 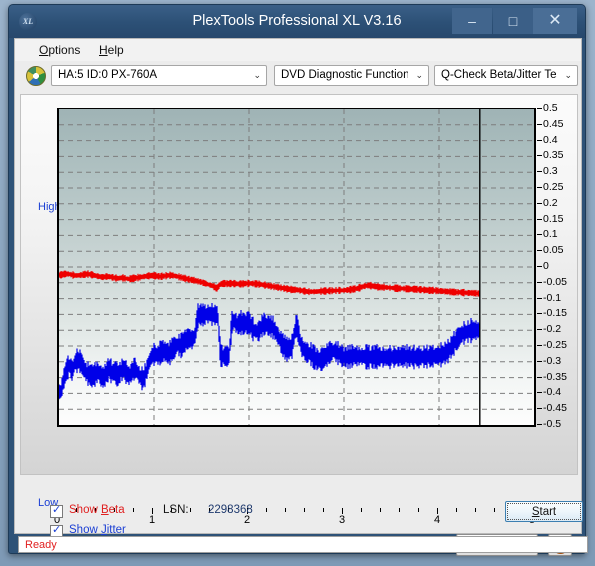 I want to click on minimize-button: –, so click(x=472, y=21).